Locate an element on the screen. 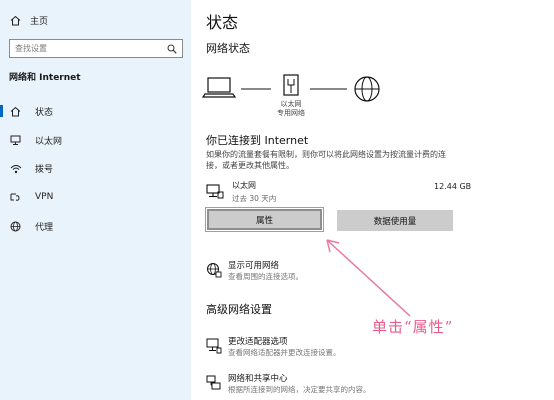  sidebar-item-label: 以太网 is located at coordinates (49, 141).